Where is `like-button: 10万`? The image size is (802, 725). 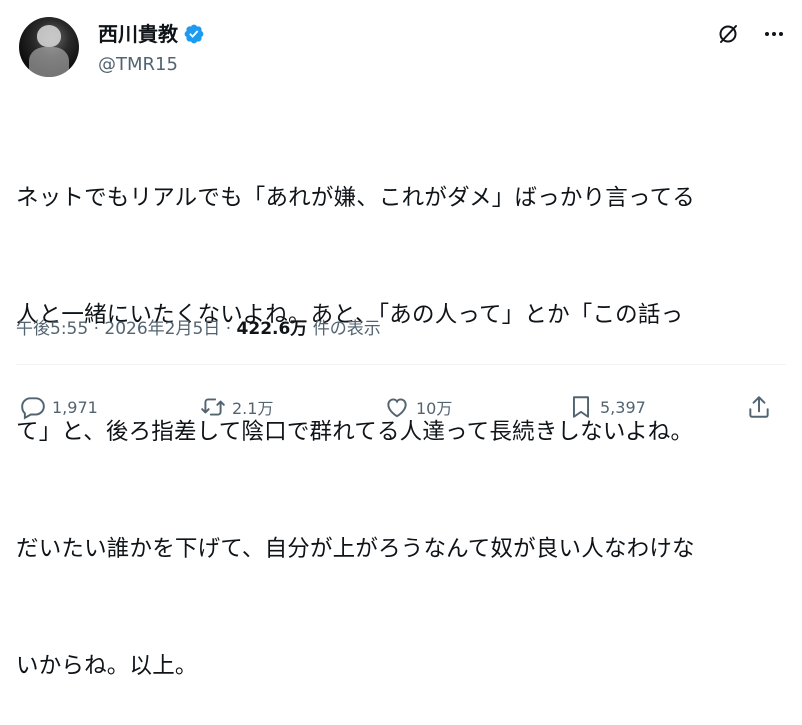
like-button: 10万 is located at coordinates (418, 407).